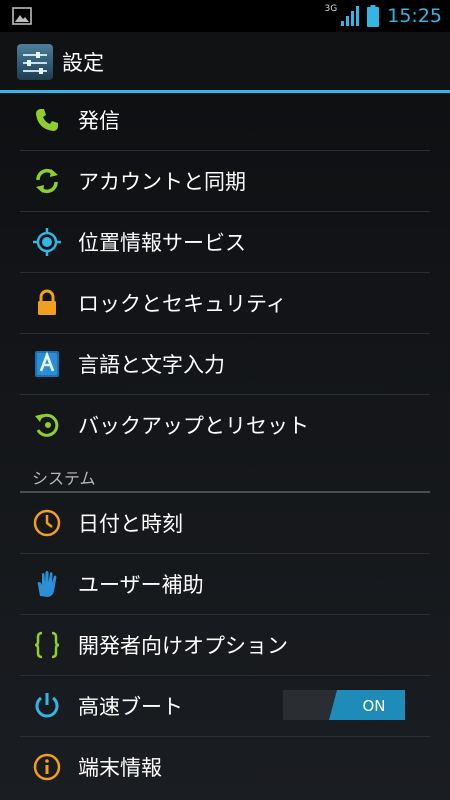 This screenshot has width=450, height=800. Describe the element at coordinates (22, 16) in the screenshot. I see `image-notification-icon` at that location.